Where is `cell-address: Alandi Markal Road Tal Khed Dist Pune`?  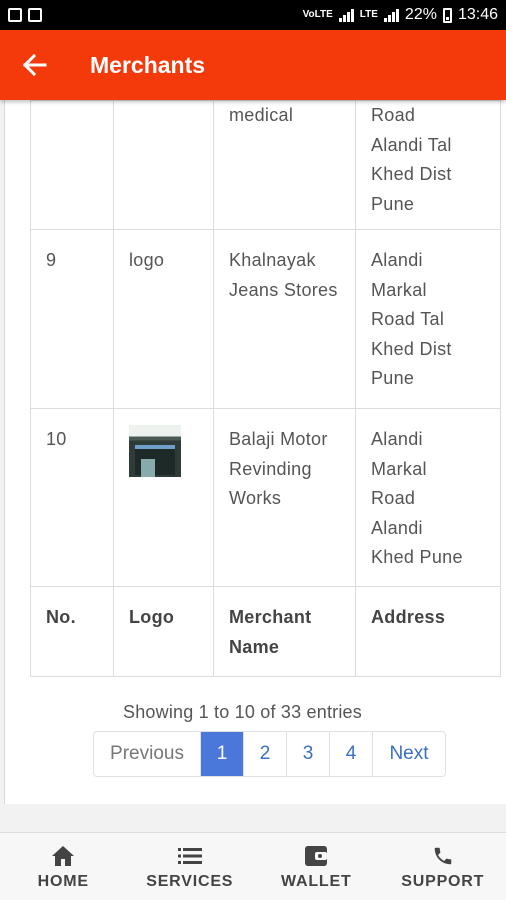 cell-address: Alandi Markal Road Tal Khed Dist Pune is located at coordinates (428, 319).